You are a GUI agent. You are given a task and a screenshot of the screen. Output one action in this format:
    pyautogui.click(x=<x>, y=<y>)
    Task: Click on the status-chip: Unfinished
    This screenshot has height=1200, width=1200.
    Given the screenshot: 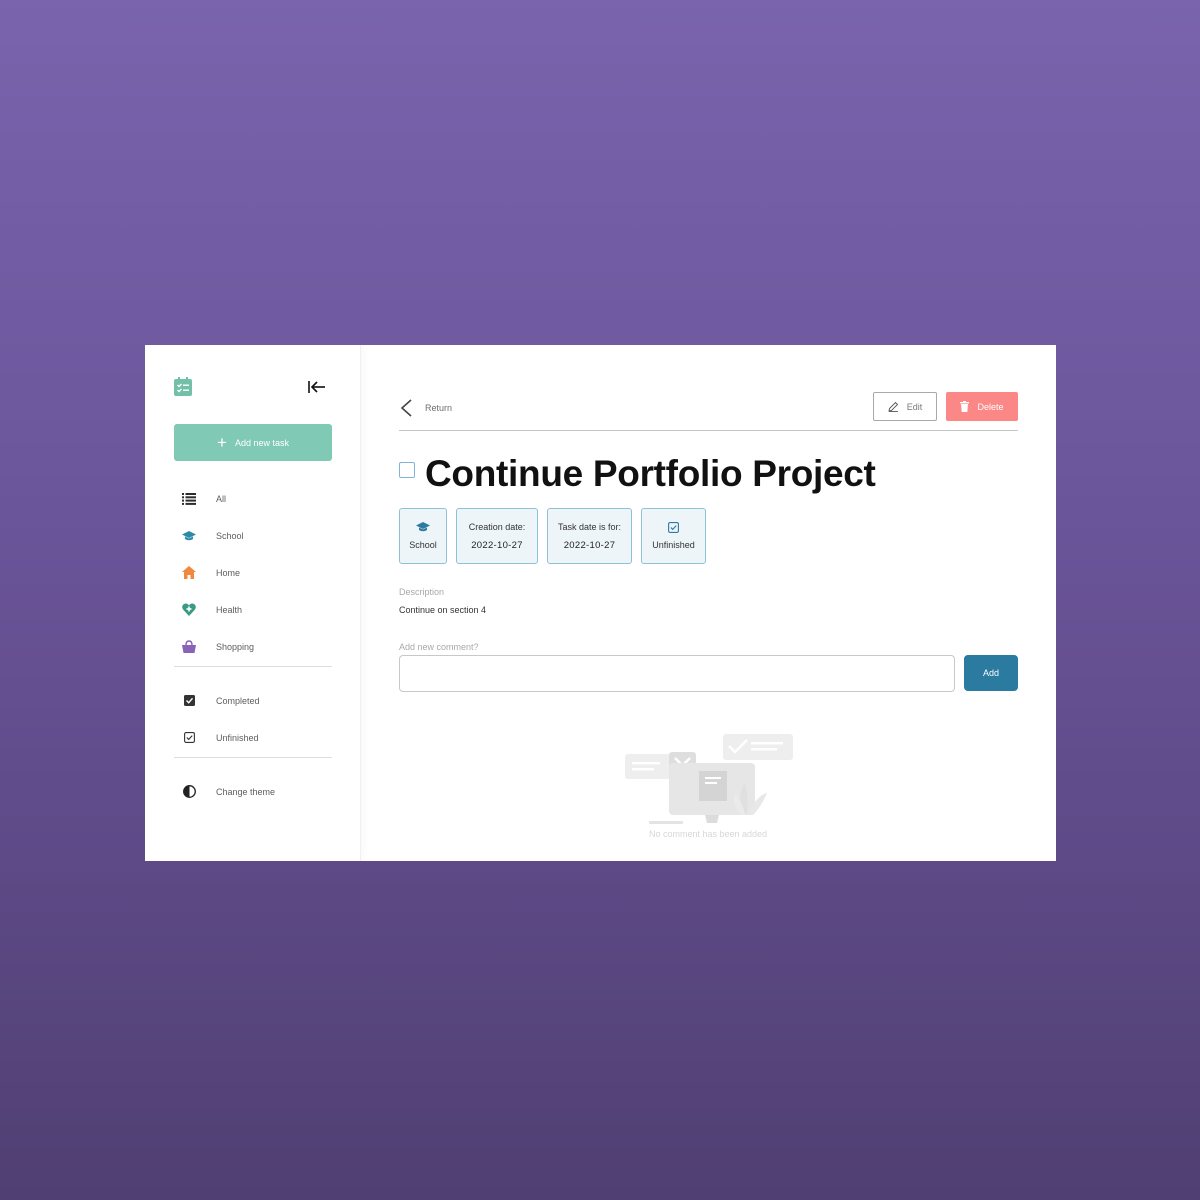 What is the action you would take?
    pyautogui.click(x=673, y=536)
    